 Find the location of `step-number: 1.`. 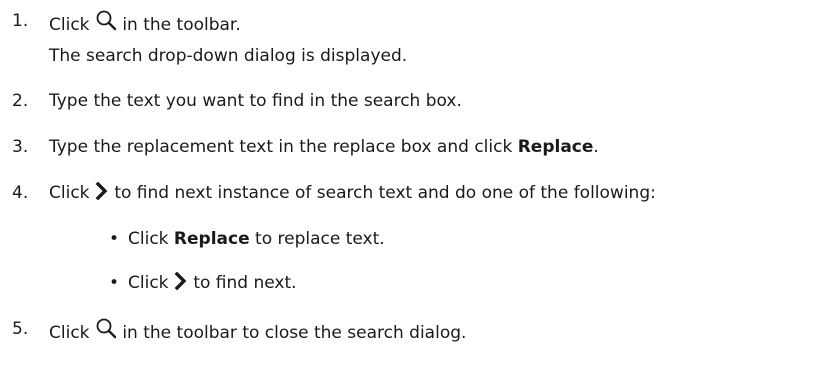

step-number: 1. is located at coordinates (20, 21).